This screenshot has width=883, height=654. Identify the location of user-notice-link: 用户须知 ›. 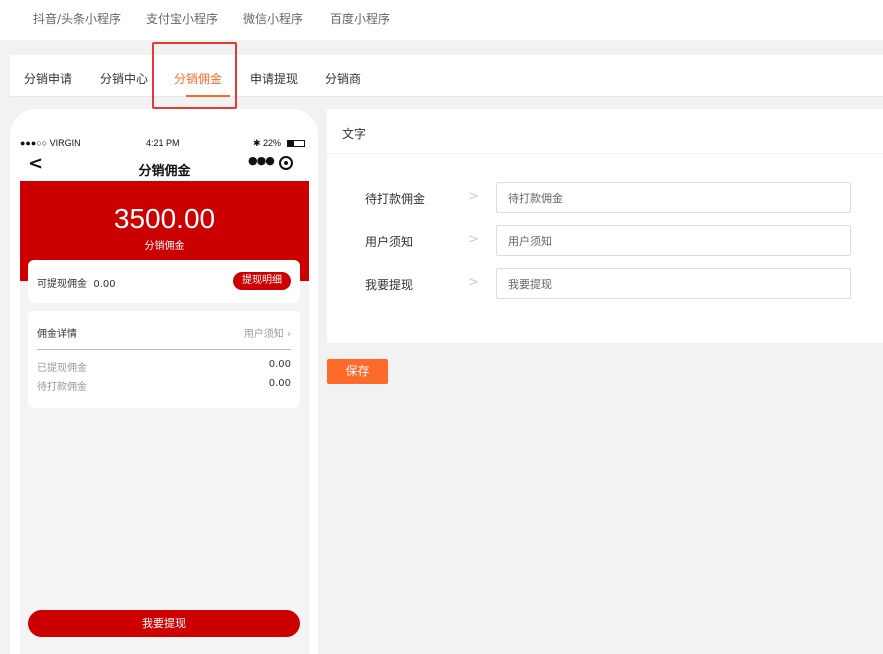
(267, 332).